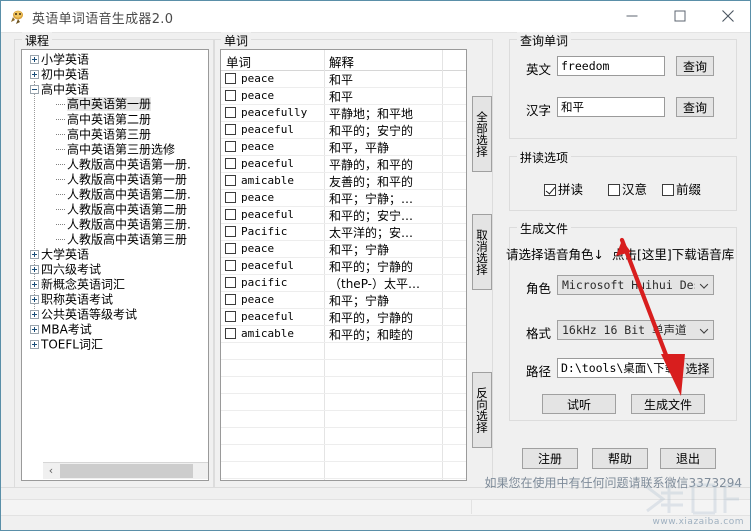 Image resolution: width=751 pixels, height=531 pixels. Describe the element at coordinates (681, 188) in the screenshot. I see `checkbox-prefix: 前缀` at that location.